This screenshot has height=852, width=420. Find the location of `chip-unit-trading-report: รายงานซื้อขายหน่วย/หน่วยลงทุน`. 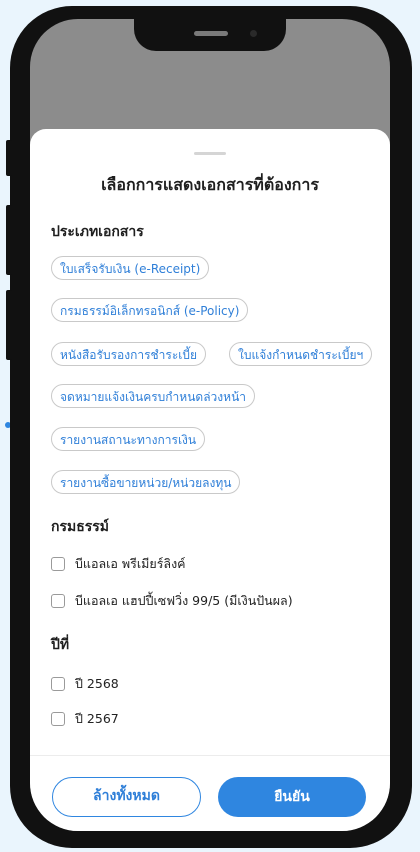

chip-unit-trading-report: รายงานซื้อขายหน่วย/หน่วยลงทุน is located at coordinates (146, 482).